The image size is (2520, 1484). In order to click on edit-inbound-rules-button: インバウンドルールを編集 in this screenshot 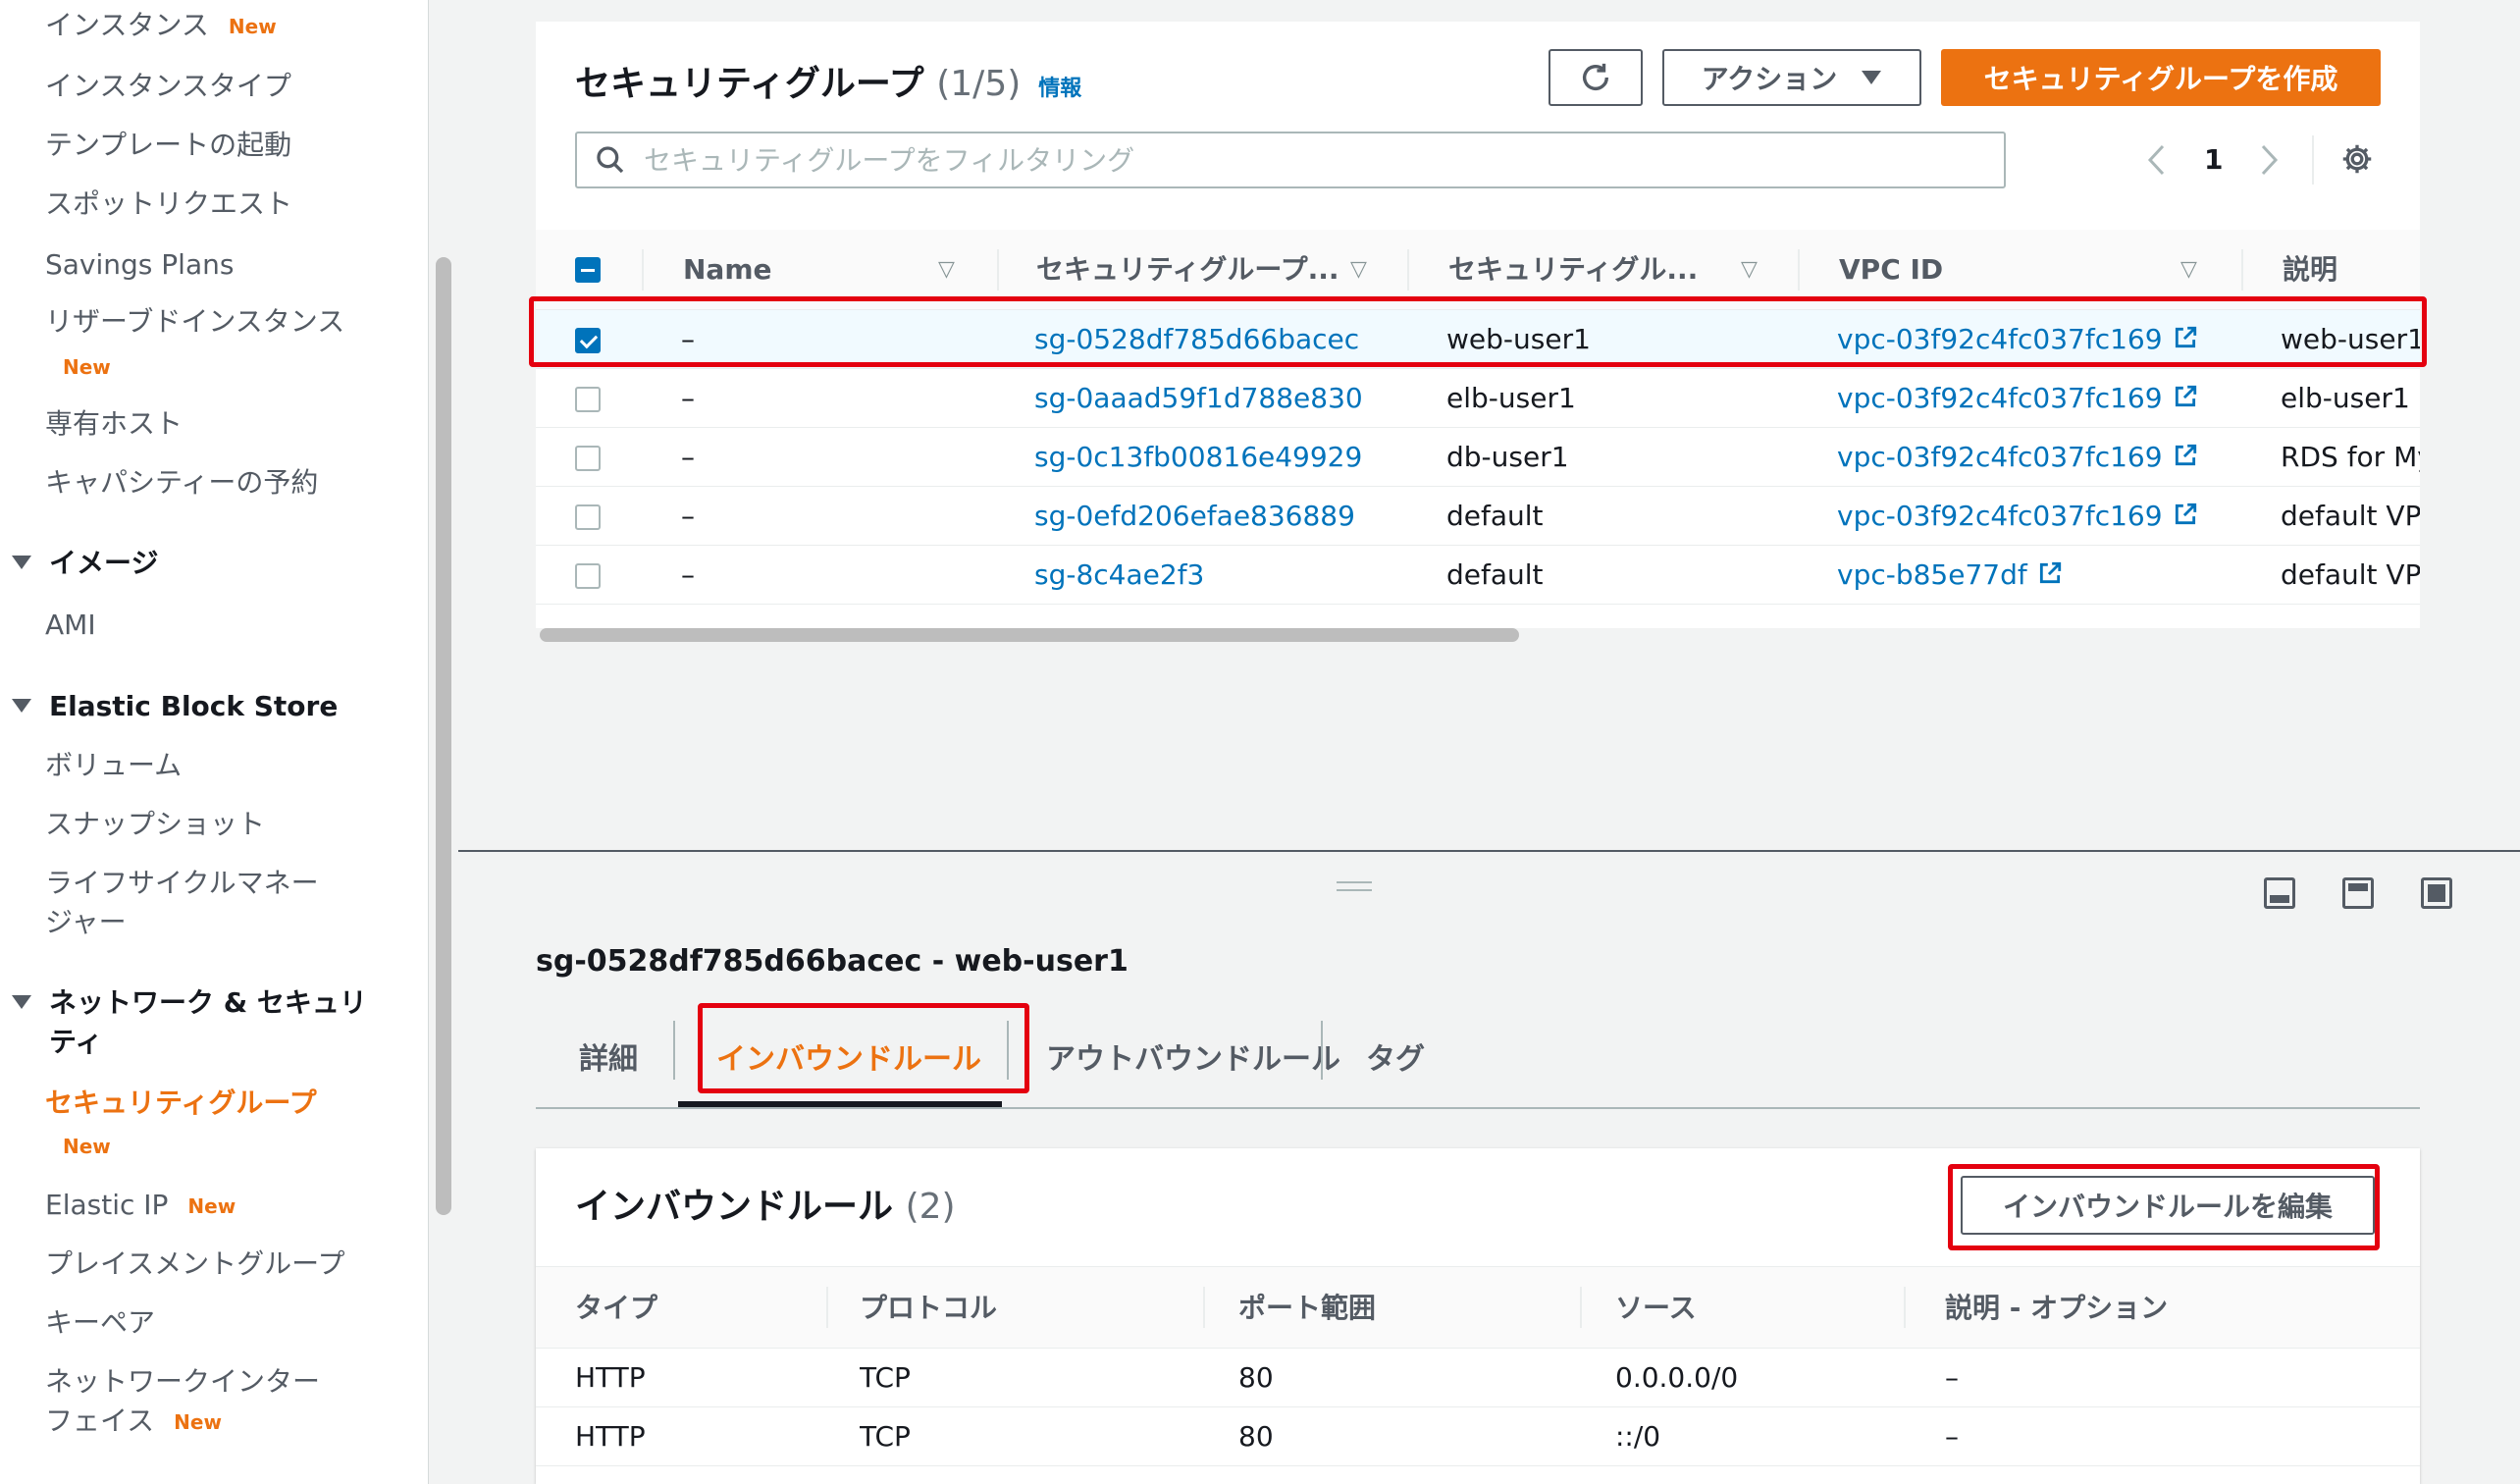, I will do `click(2168, 1205)`.